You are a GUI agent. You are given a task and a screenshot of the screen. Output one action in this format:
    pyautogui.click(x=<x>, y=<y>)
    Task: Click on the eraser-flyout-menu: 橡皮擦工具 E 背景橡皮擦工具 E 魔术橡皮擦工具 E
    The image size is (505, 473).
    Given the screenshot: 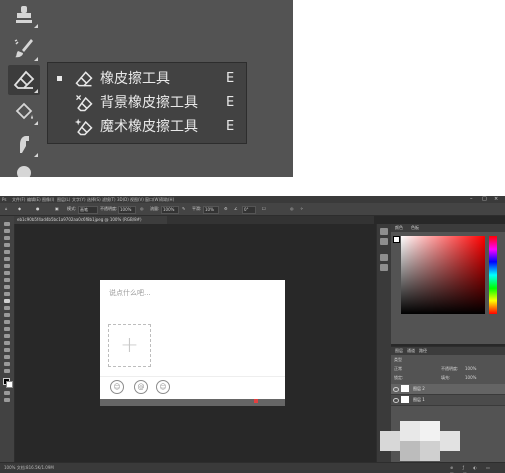 What is the action you would take?
    pyautogui.click(x=147, y=103)
    